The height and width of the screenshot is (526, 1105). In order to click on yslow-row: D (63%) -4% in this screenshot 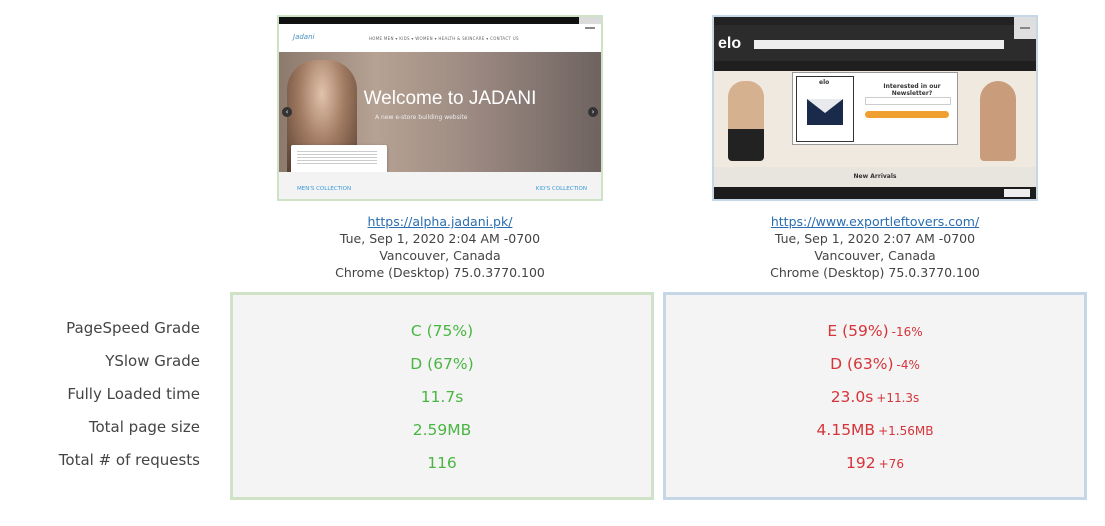, I will do `click(875, 364)`.